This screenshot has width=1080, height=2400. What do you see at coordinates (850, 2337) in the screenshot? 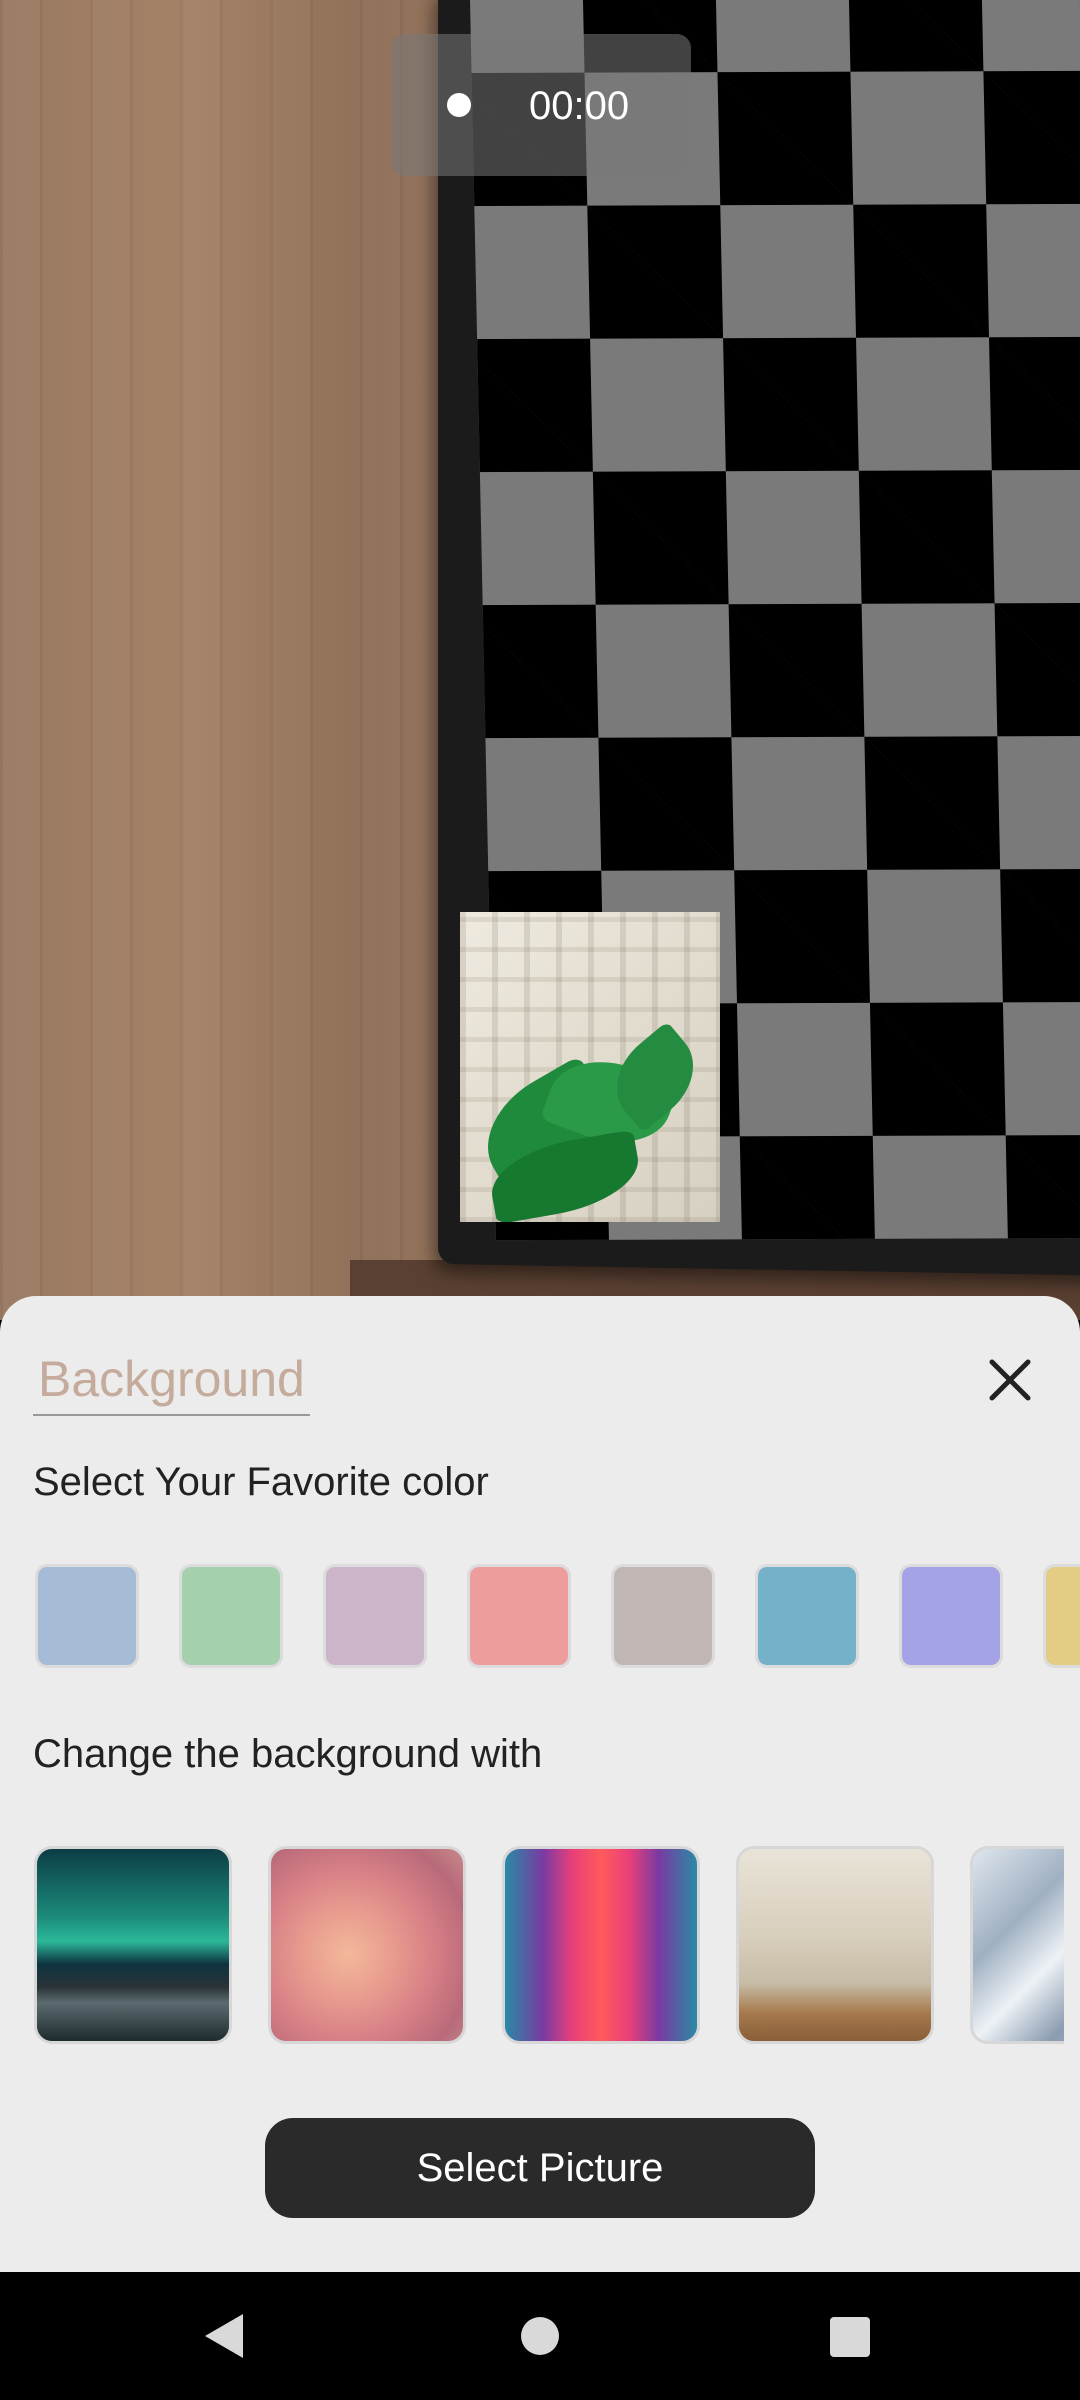
I see `recents-icon` at bounding box center [850, 2337].